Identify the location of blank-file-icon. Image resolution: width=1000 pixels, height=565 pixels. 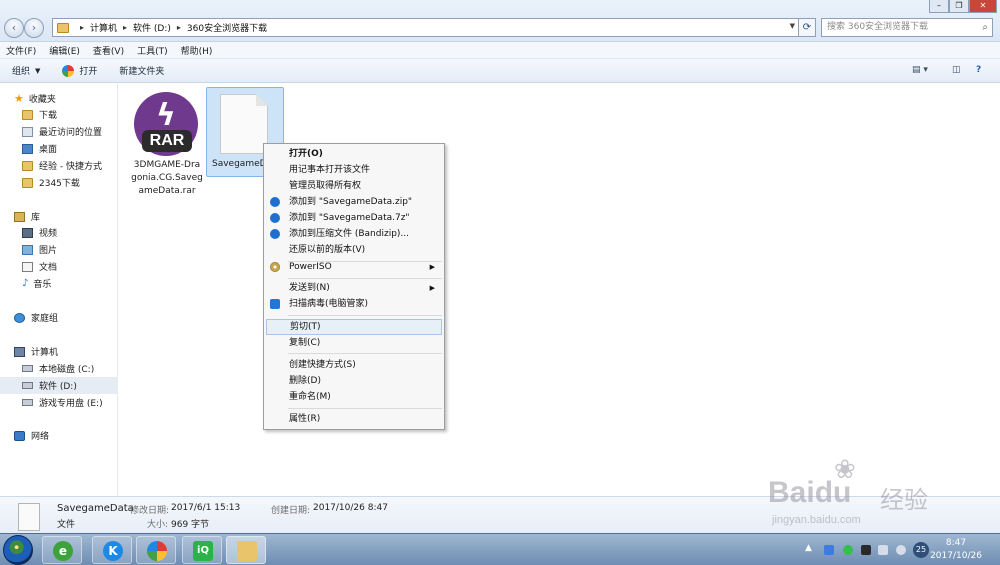
(244, 124).